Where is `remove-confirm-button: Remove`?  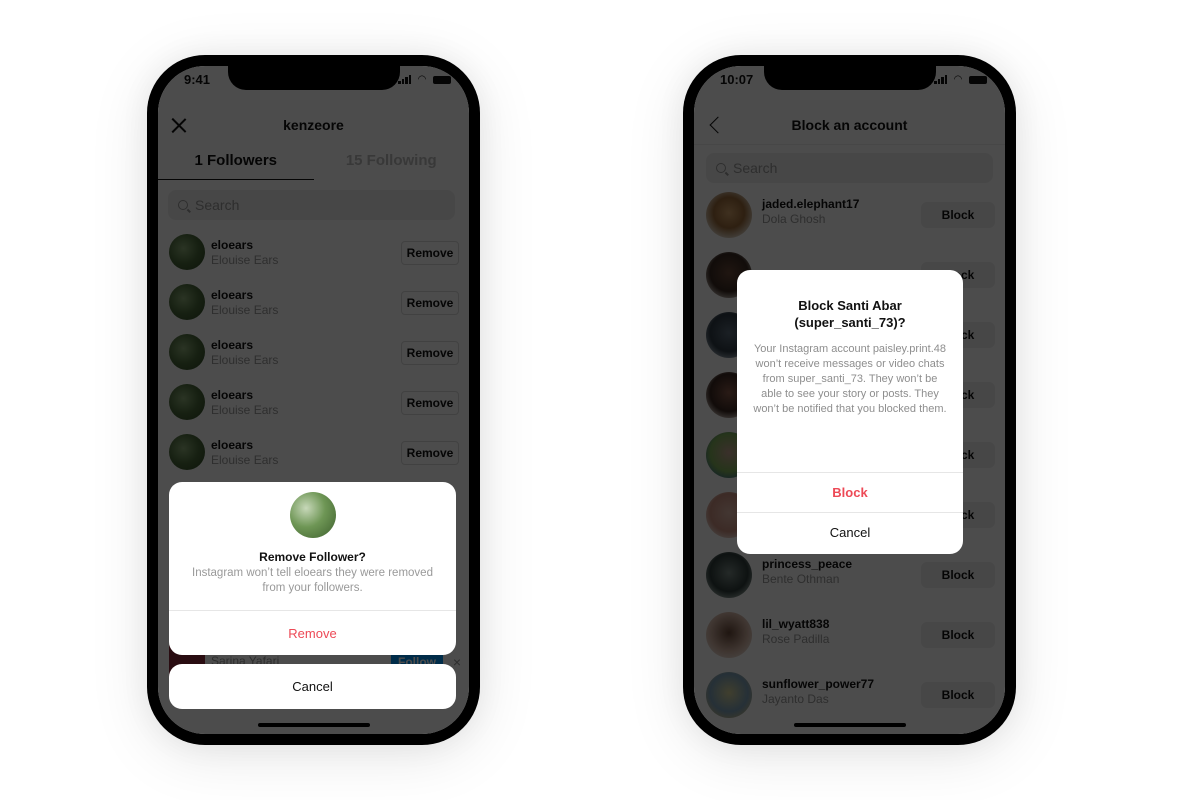
remove-confirm-button: Remove is located at coordinates (312, 633).